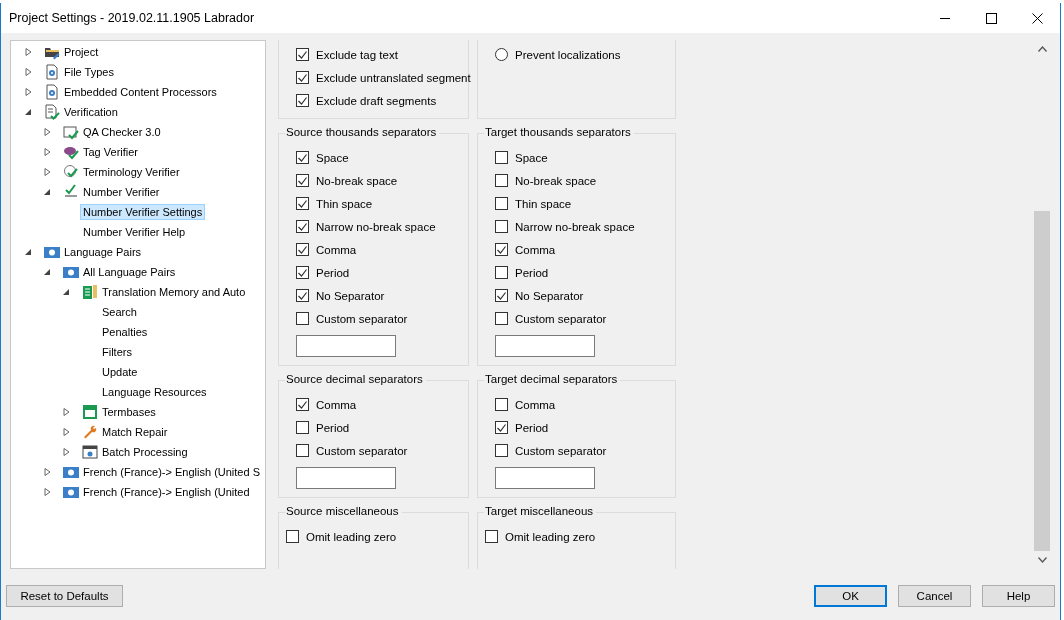 The height and width of the screenshot is (620, 1064). Describe the element at coordinates (71, 192) in the screenshot. I see `checked-number-icon` at that location.